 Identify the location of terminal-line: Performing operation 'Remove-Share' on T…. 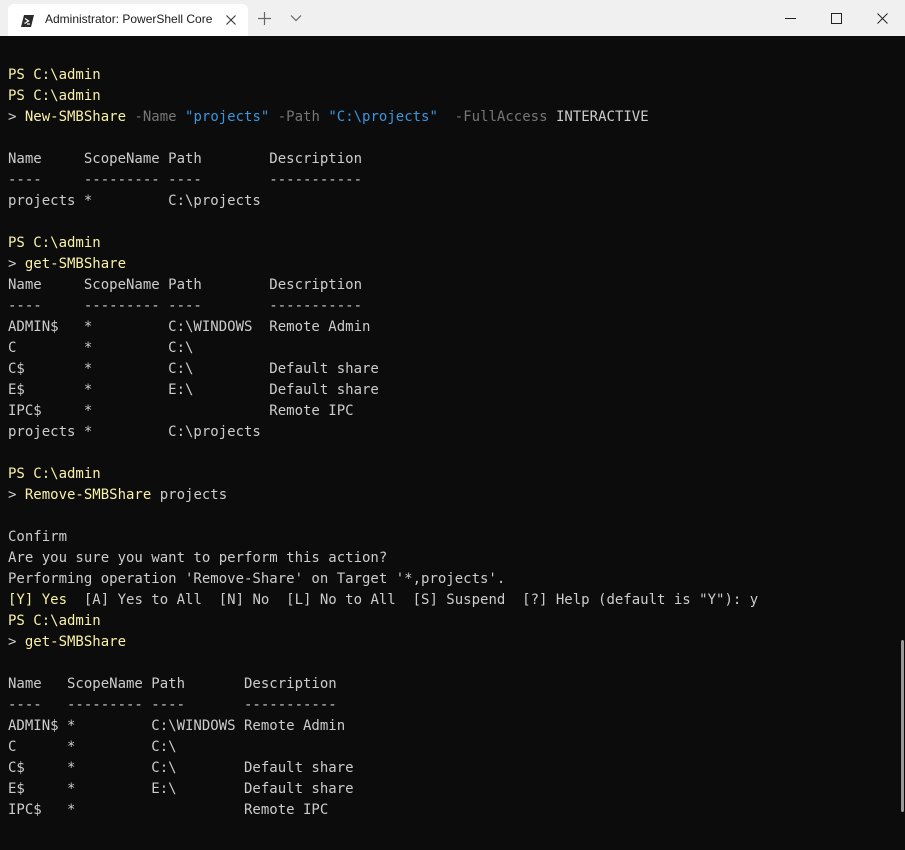
(383, 579).